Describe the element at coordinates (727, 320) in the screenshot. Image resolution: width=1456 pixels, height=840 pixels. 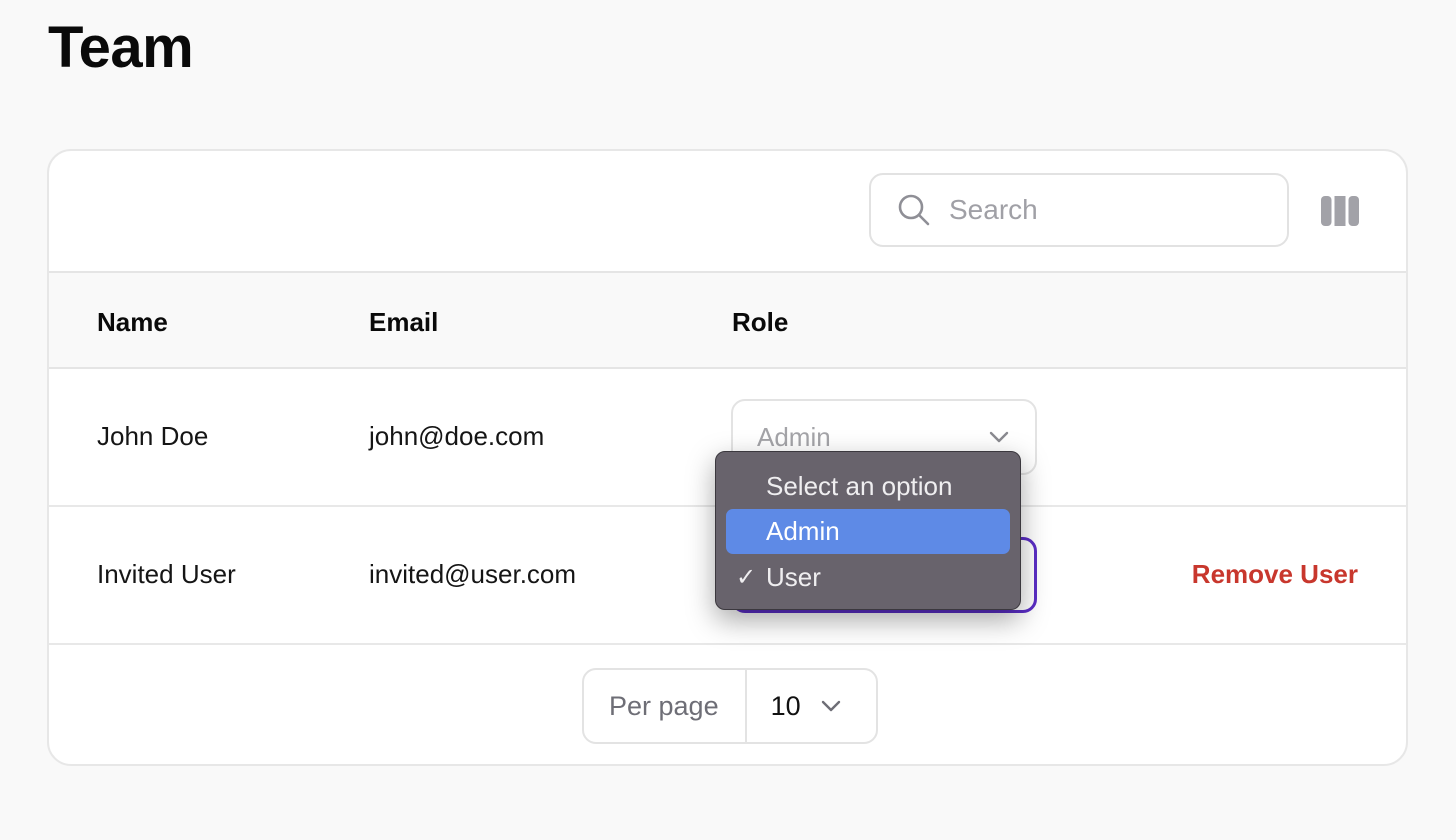
I see `table-header: Name Email Role` at that location.